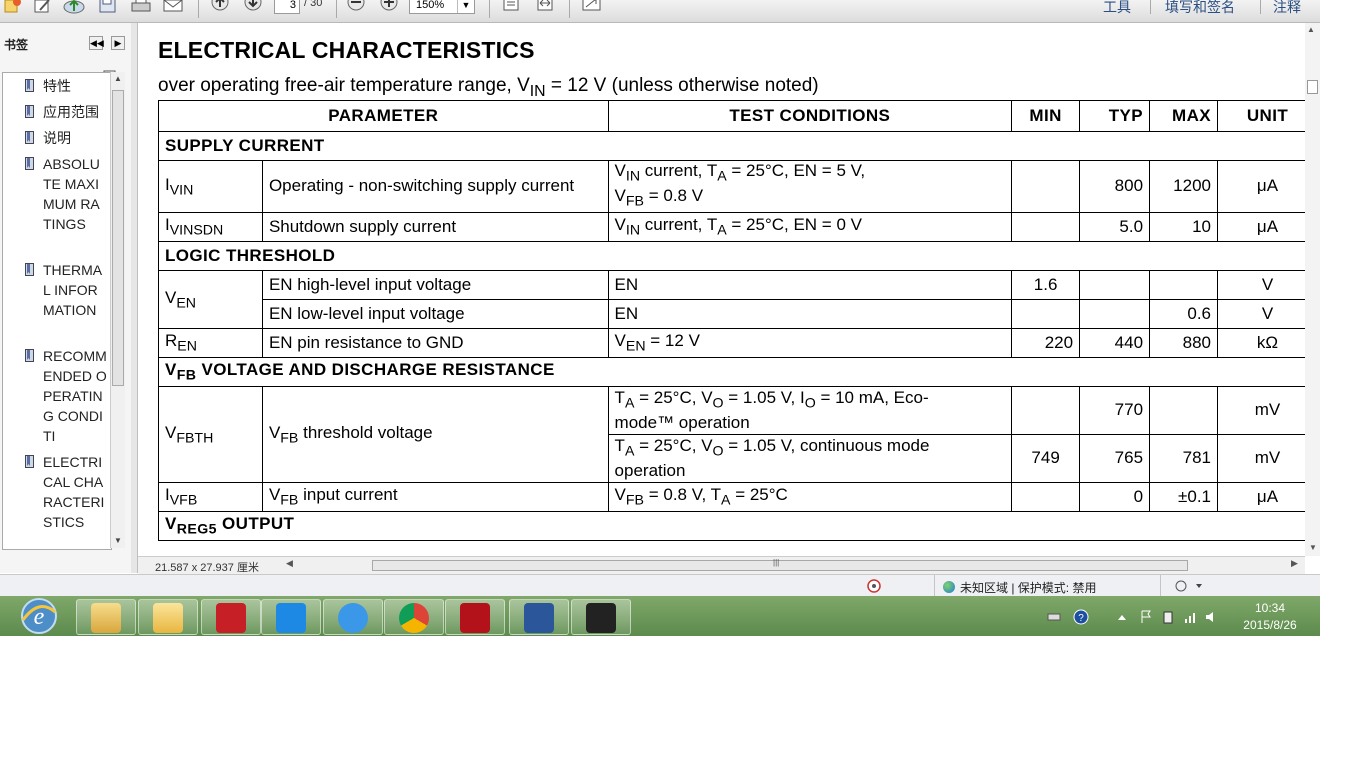  What do you see at coordinates (73, 7) in the screenshot?
I see `cloud-upload-icon` at bounding box center [73, 7].